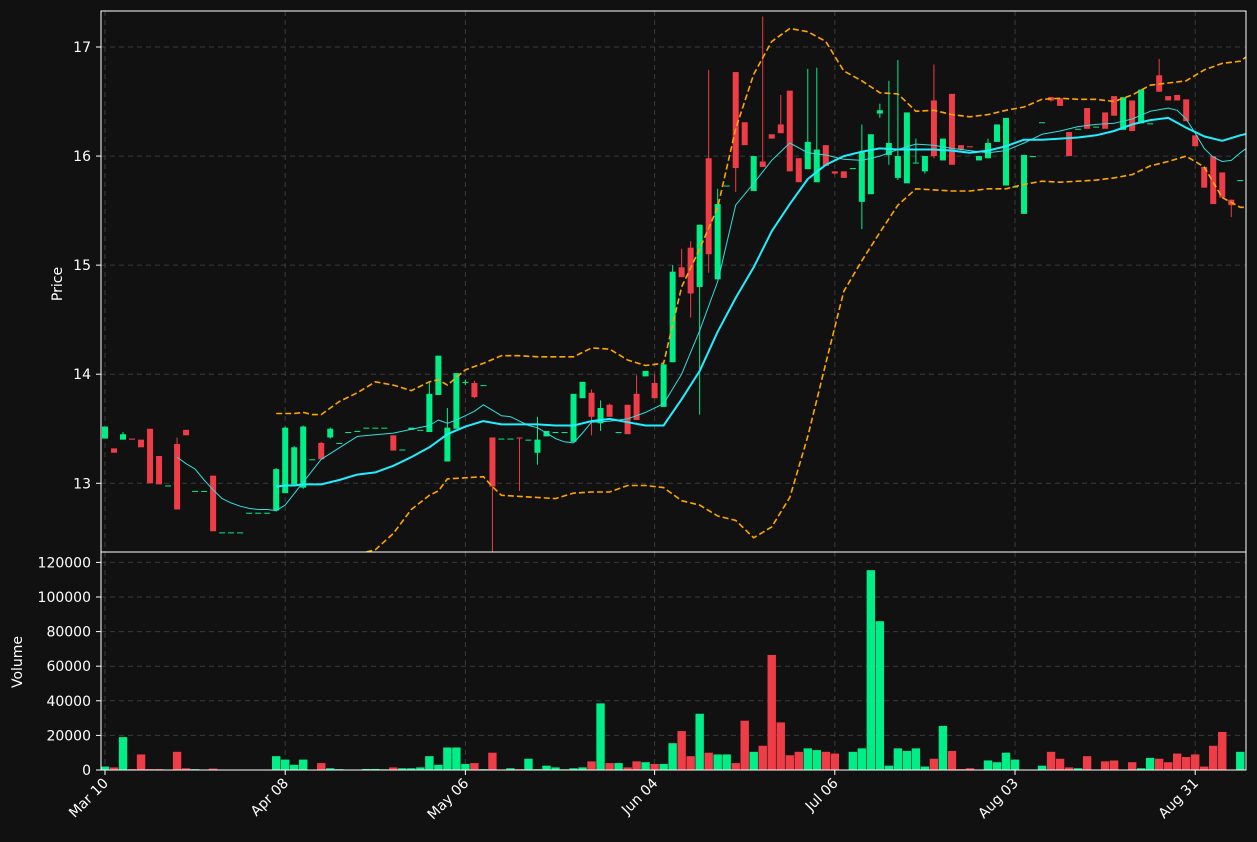  What do you see at coordinates (82, 266) in the screenshot?
I see `price-tick-label: 15` at bounding box center [82, 266].